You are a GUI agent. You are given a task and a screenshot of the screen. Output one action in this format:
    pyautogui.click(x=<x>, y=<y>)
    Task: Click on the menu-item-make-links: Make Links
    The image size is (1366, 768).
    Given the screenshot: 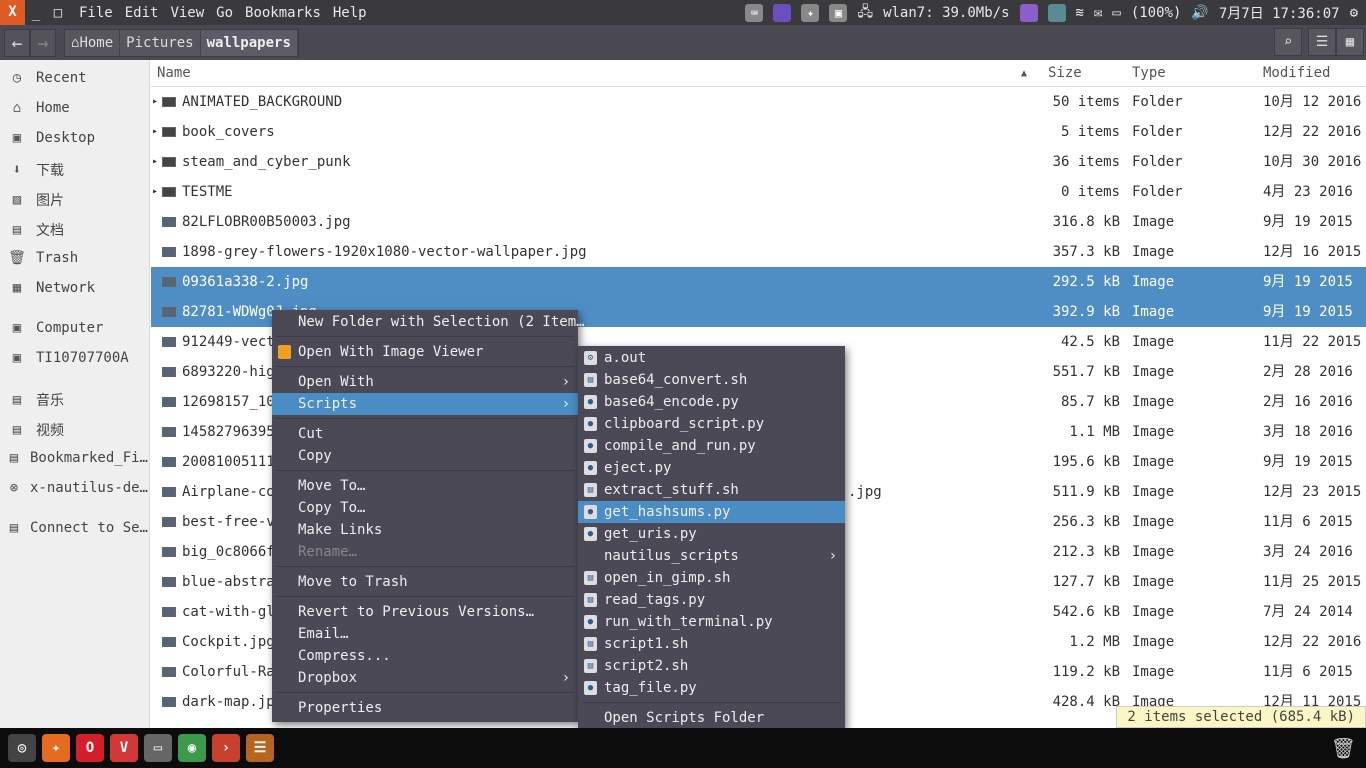 What is the action you would take?
    pyautogui.click(x=425, y=530)
    